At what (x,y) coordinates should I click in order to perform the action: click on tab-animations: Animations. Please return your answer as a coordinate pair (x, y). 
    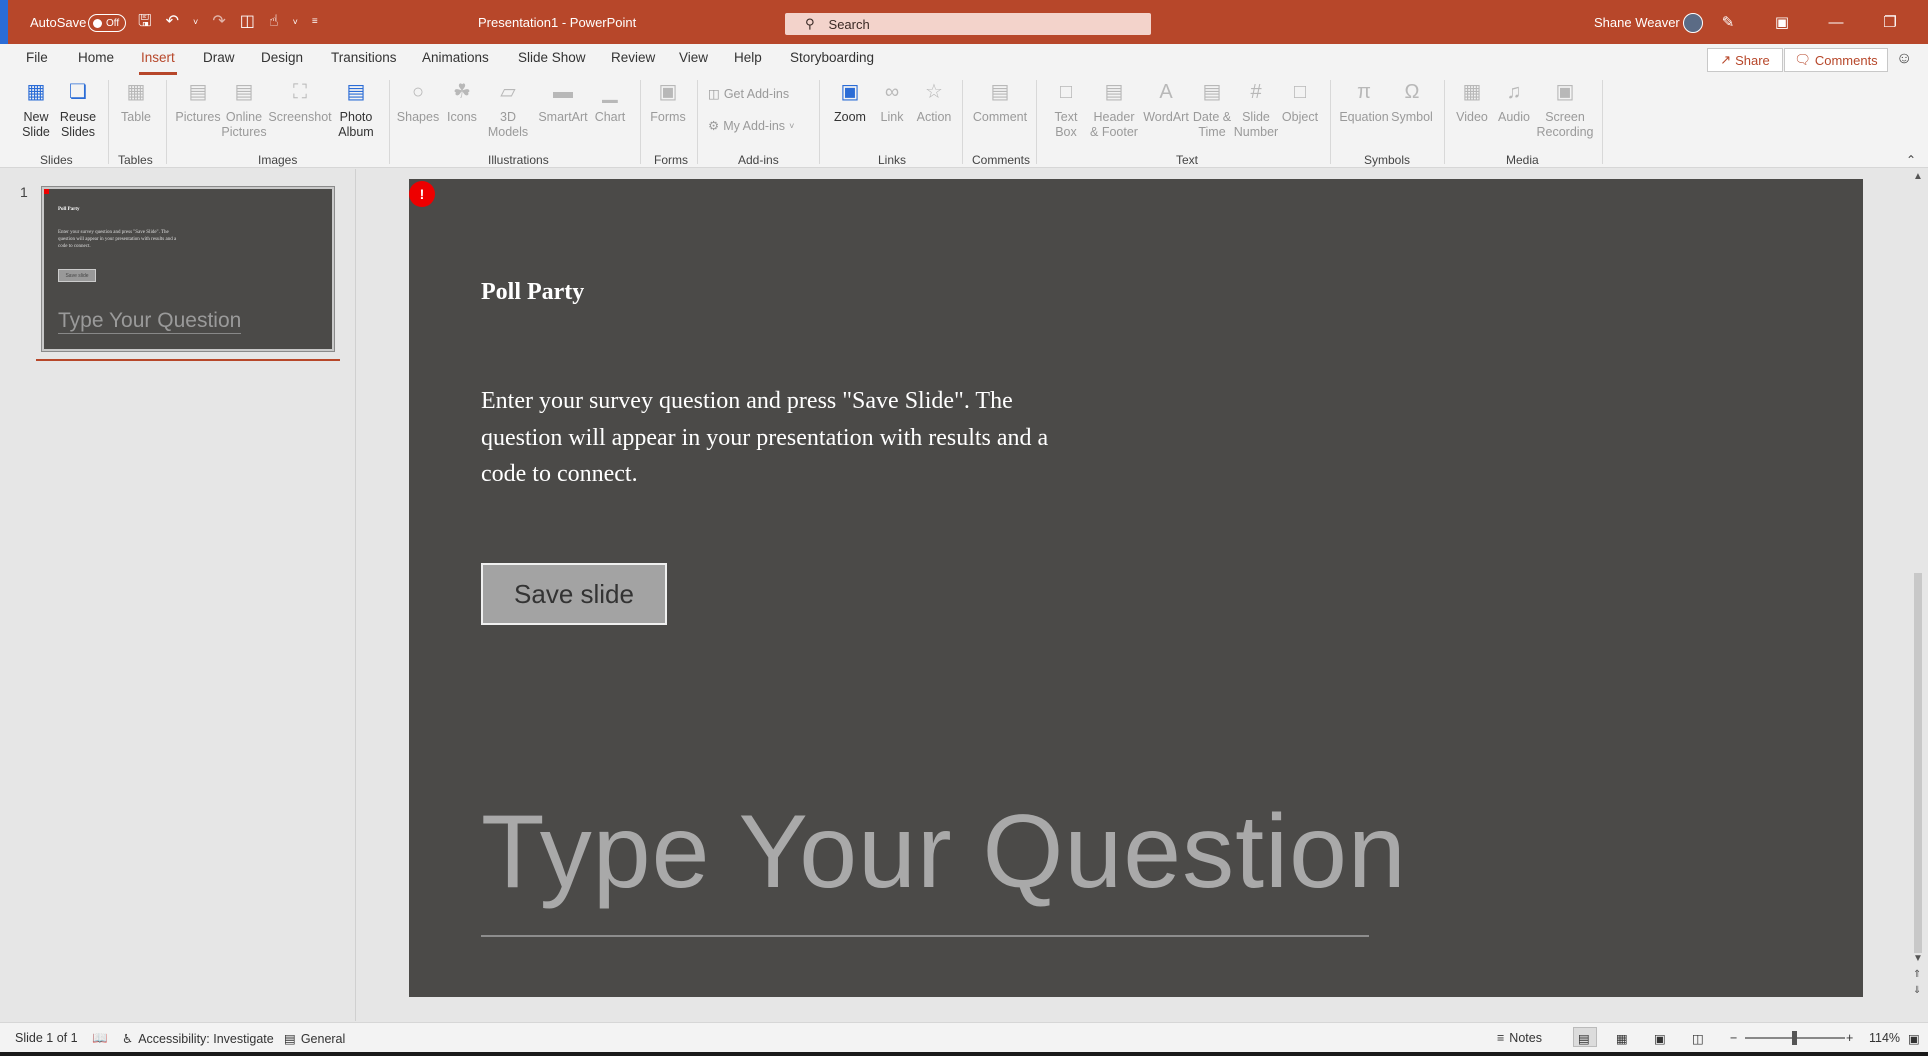
    Looking at the image, I should click on (455, 57).